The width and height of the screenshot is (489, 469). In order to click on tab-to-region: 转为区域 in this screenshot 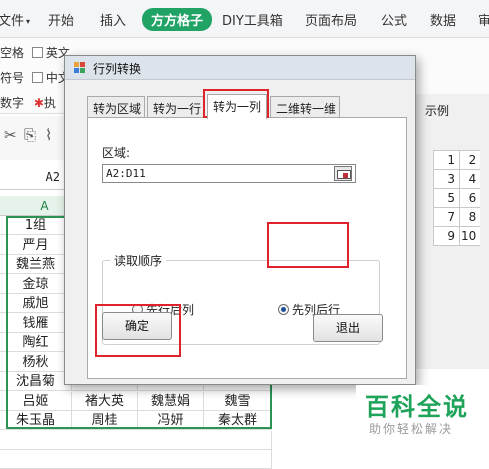, I will do `click(116, 107)`.